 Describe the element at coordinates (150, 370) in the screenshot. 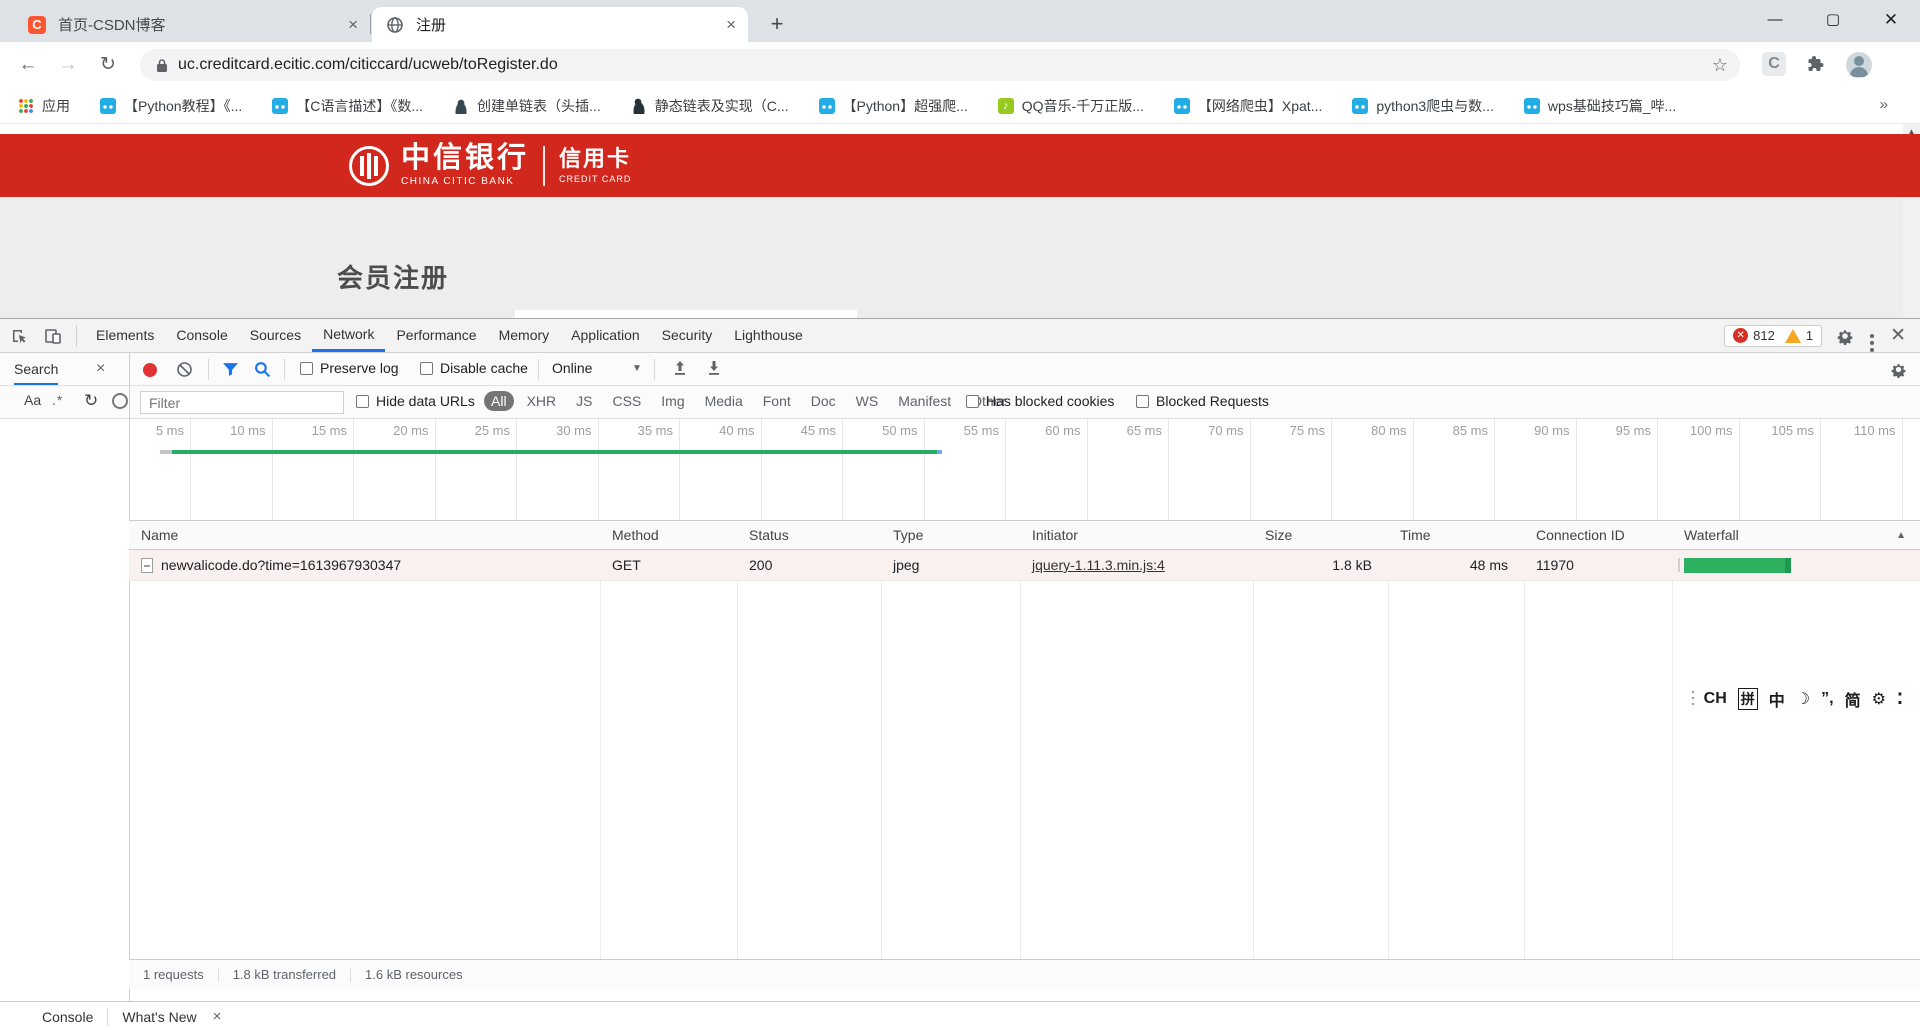

I see `record-network-log-button` at that location.